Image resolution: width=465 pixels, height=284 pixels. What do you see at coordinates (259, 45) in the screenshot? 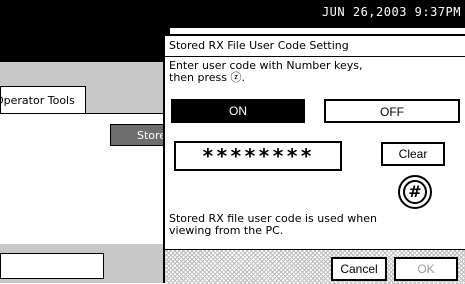
I see `dialog-title: Stored RX File User Code Setting` at bounding box center [259, 45].